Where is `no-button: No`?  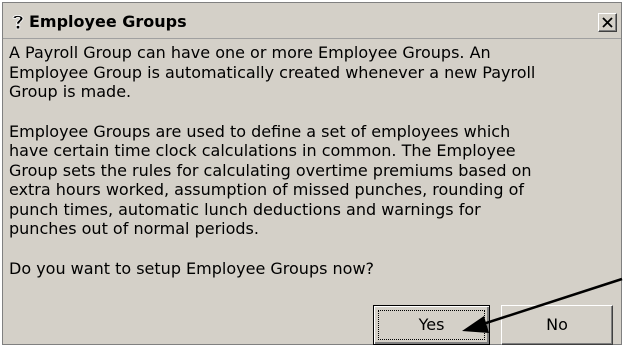
no-button: No is located at coordinates (557, 325).